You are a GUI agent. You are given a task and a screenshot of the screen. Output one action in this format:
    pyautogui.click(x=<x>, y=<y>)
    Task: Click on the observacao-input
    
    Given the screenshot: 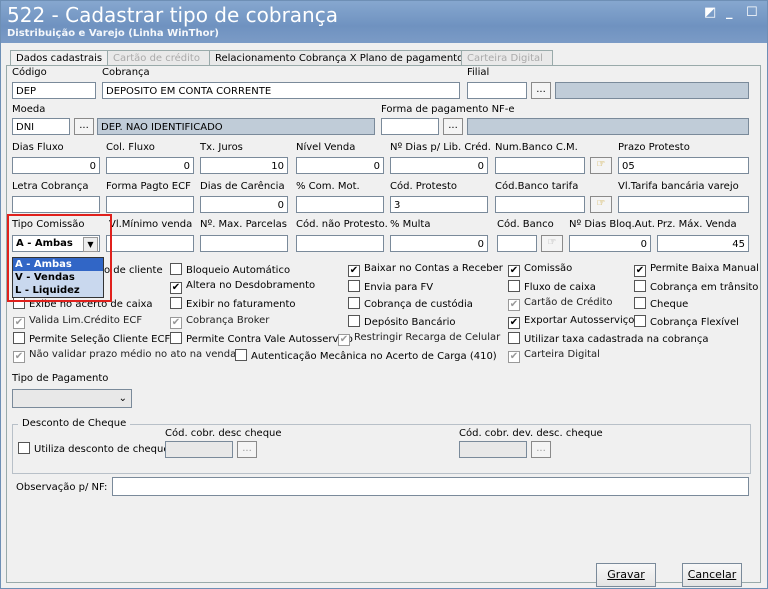 What is the action you would take?
    pyautogui.click(x=430, y=486)
    